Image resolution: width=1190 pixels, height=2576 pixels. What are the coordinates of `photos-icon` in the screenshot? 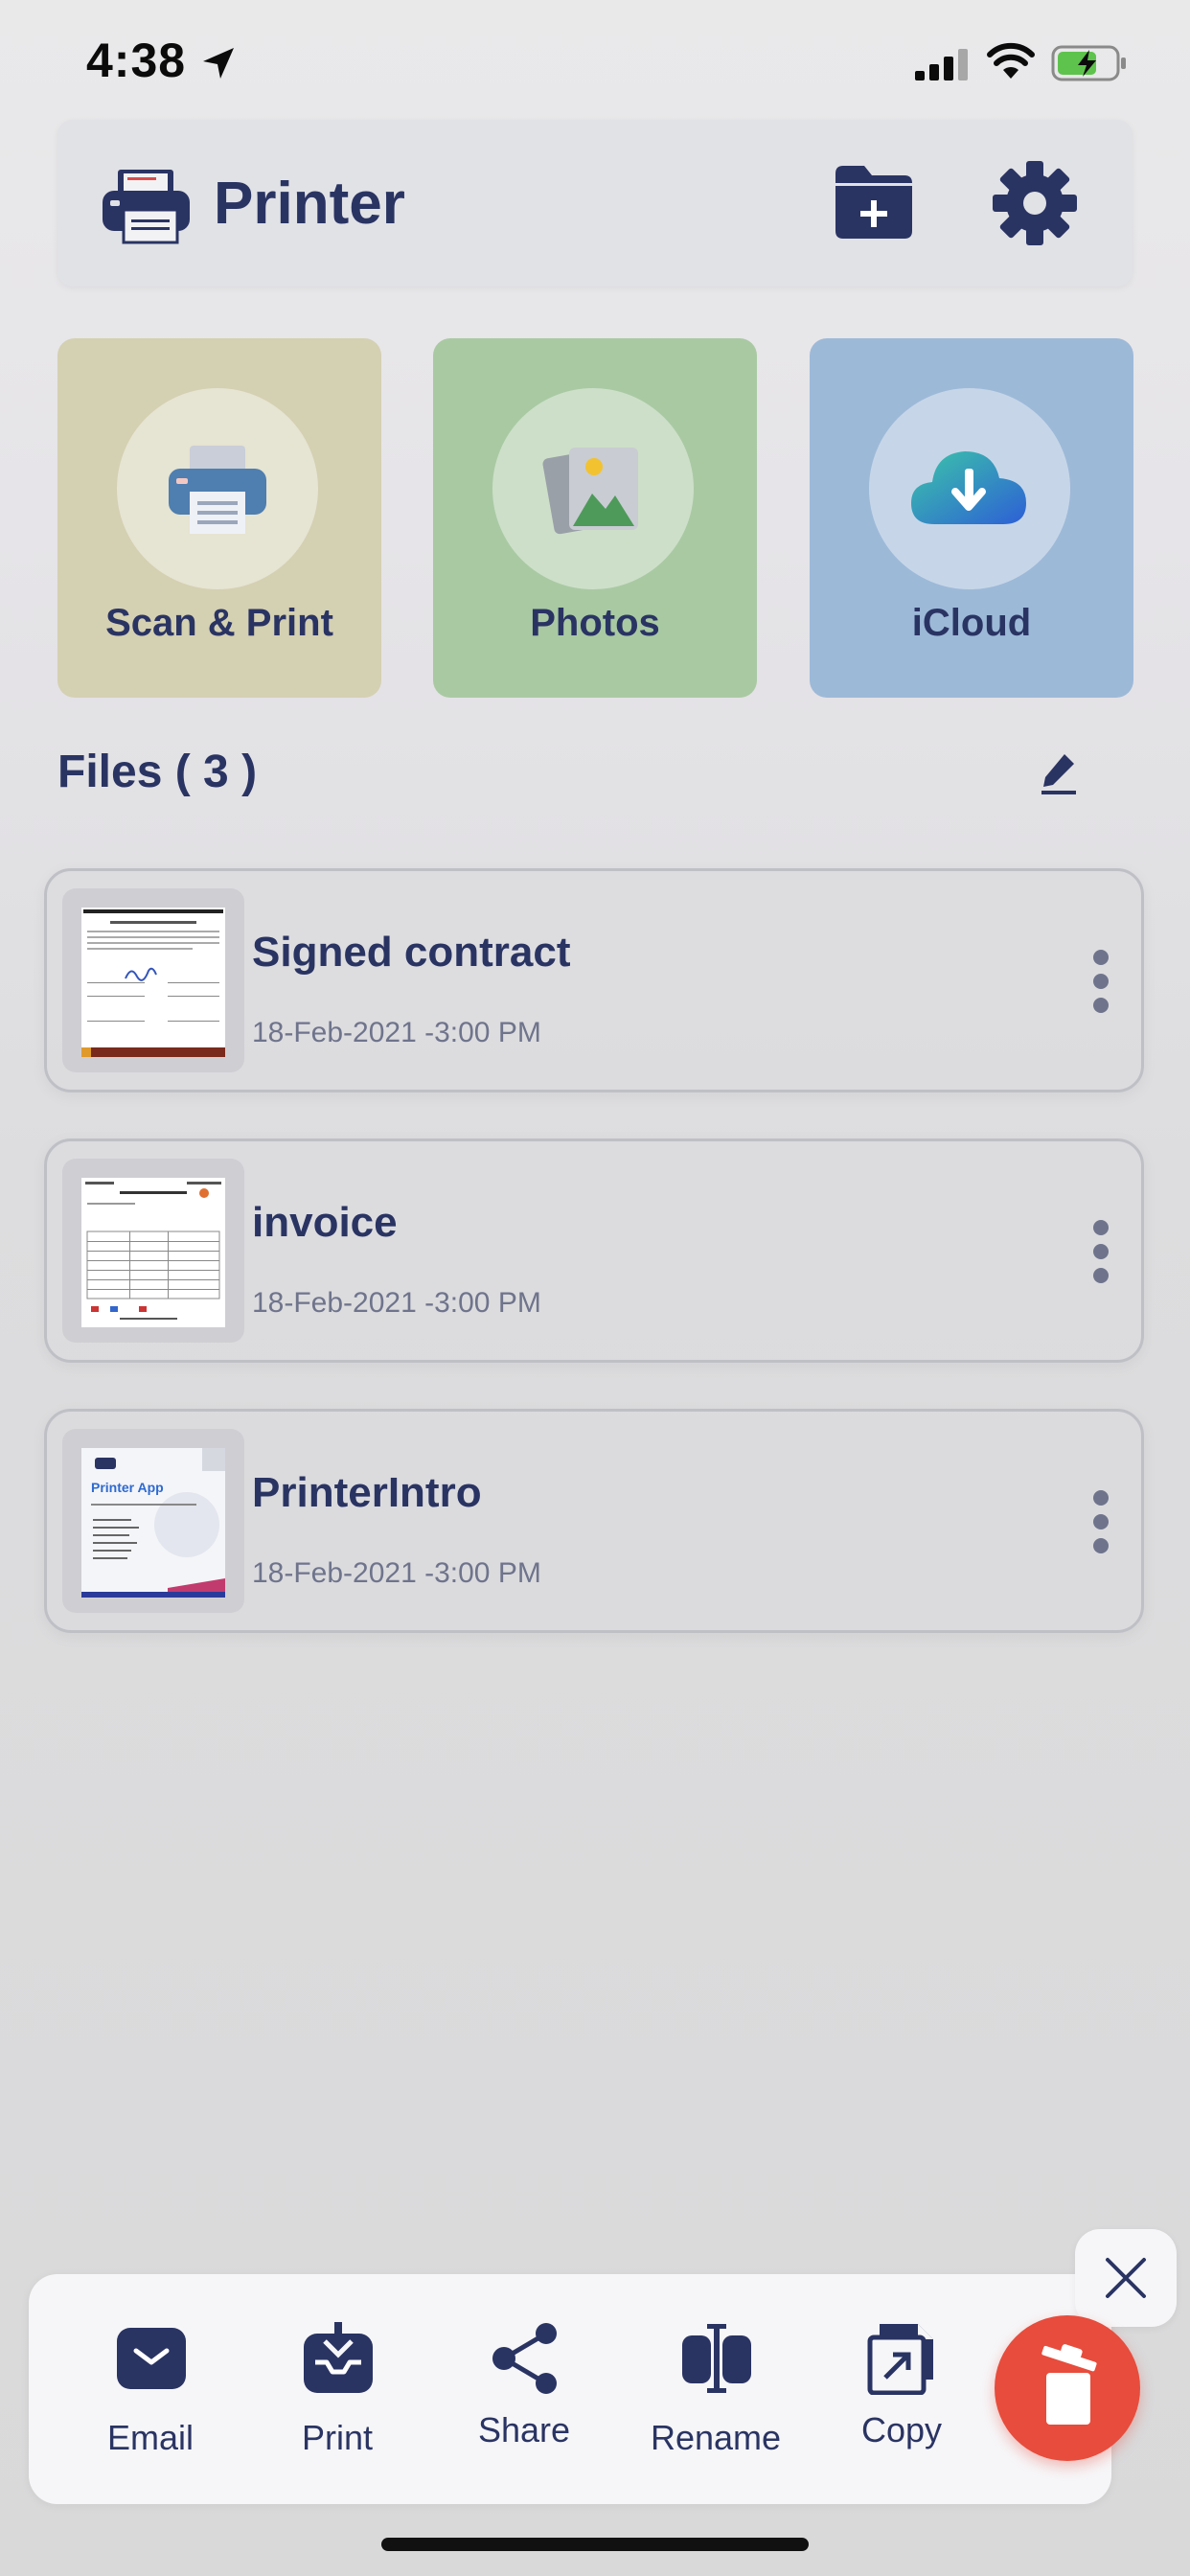 It's located at (590, 491).